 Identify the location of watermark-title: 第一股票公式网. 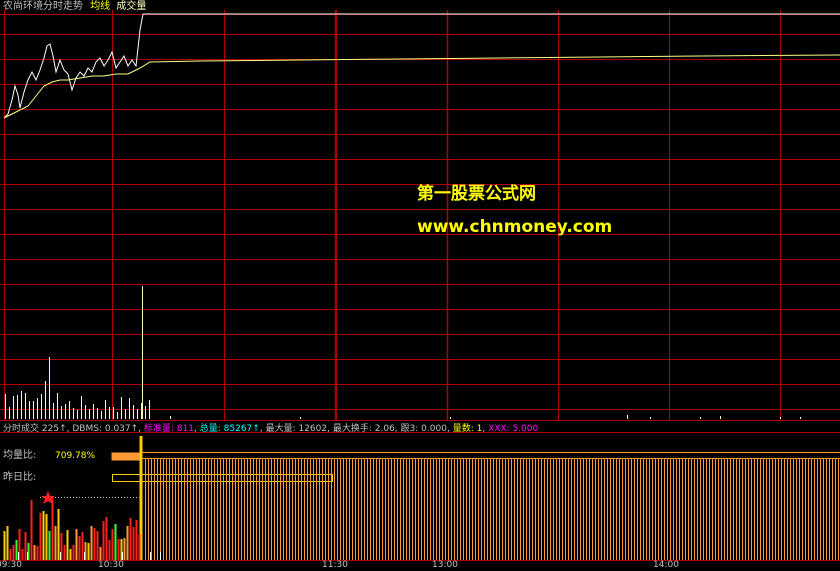
(476, 194).